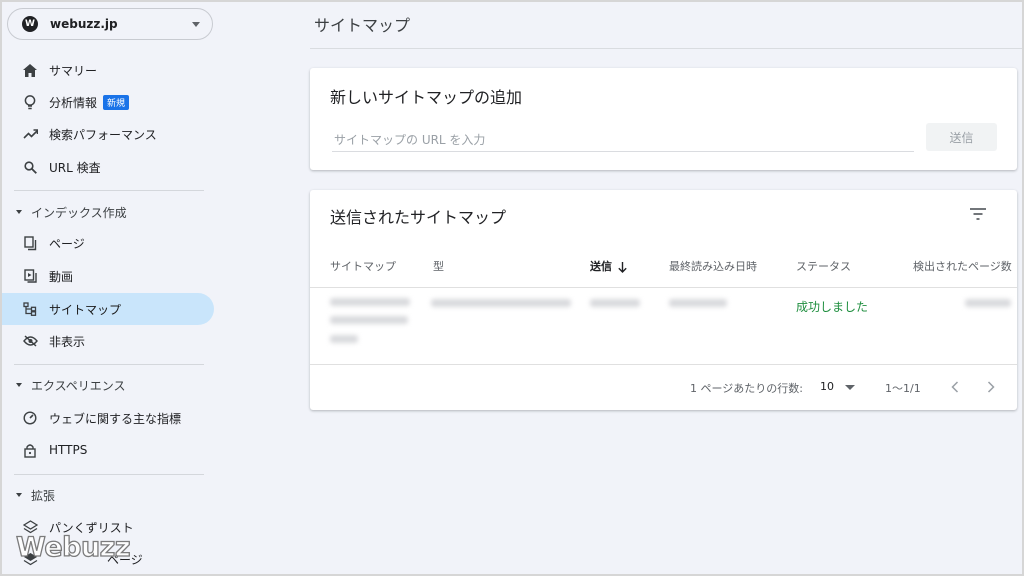 This screenshot has width=1024, height=576. Describe the element at coordinates (30, 24) in the screenshot. I see `property-favicon-icon: W` at that location.